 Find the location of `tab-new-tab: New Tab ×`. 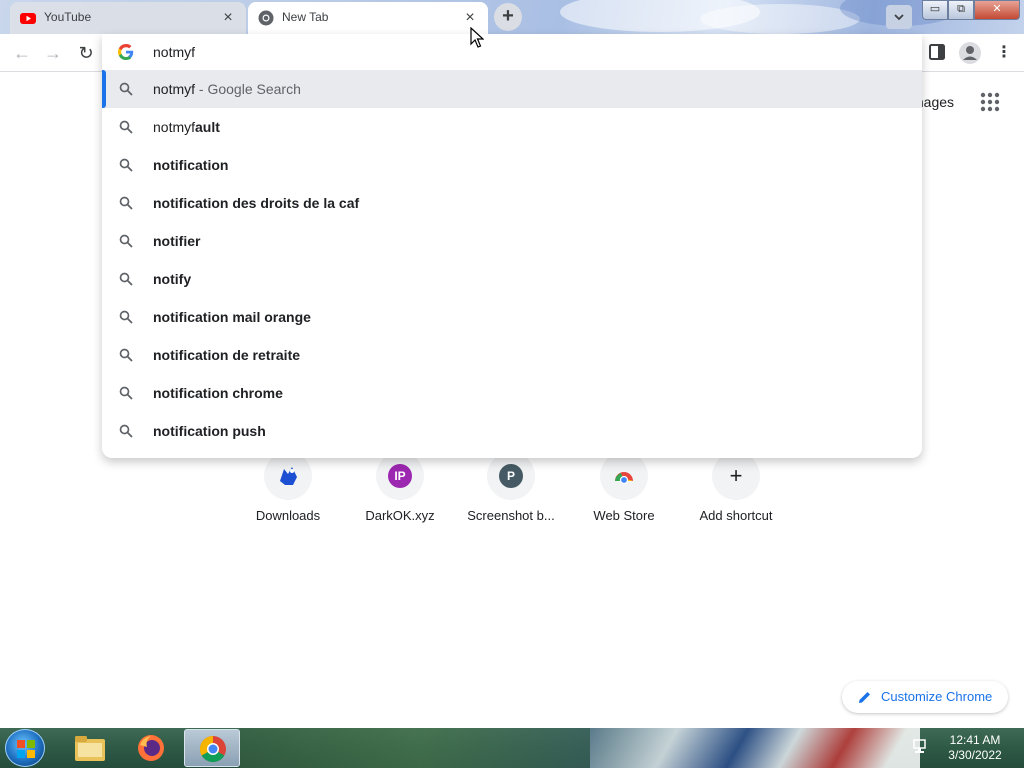

tab-new-tab: New Tab × is located at coordinates (368, 18).